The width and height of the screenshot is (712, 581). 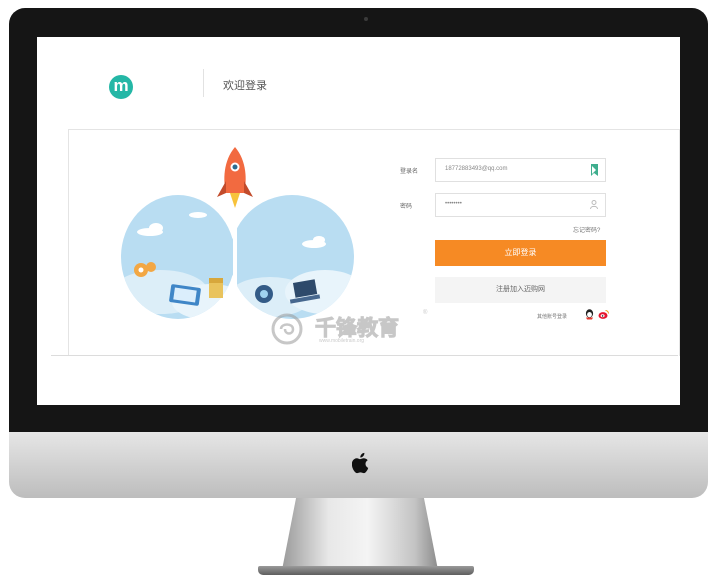 What do you see at coordinates (520, 170) in the screenshot?
I see `username-field: 18772883493@qq.com` at bounding box center [520, 170].